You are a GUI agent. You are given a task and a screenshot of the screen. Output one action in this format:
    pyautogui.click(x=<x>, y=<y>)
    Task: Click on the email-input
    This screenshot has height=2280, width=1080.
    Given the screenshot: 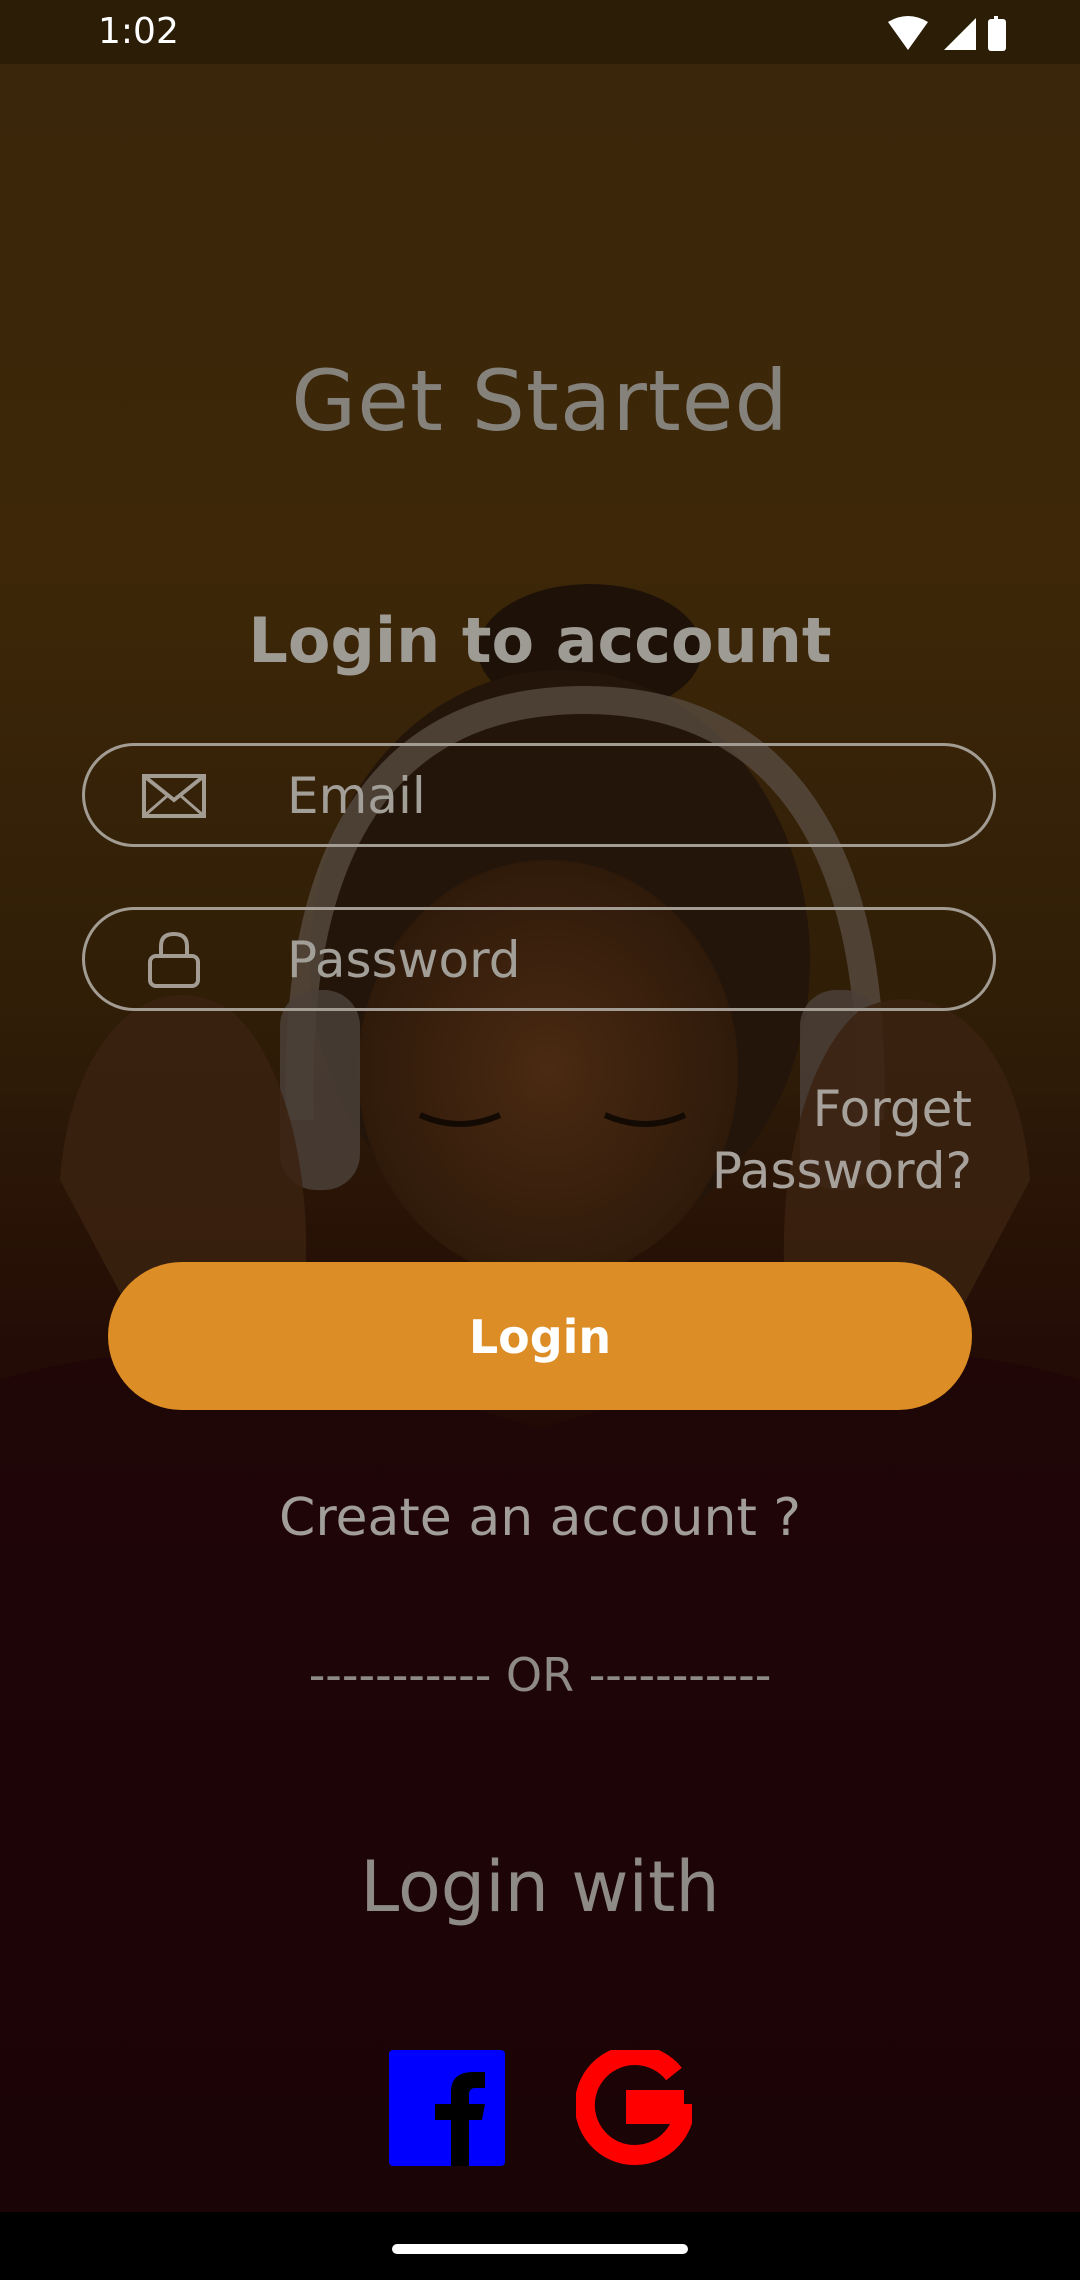 What is the action you would take?
    pyautogui.click(x=627, y=796)
    